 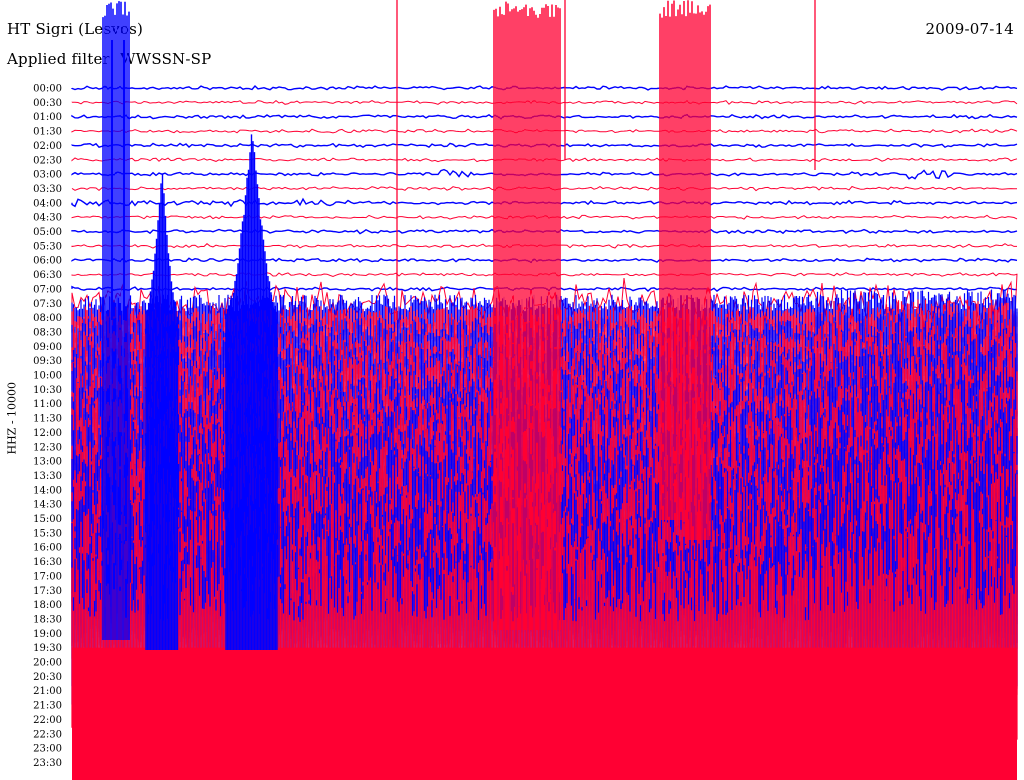 I want to click on time-tick-label: 05:30, so click(x=47, y=246).